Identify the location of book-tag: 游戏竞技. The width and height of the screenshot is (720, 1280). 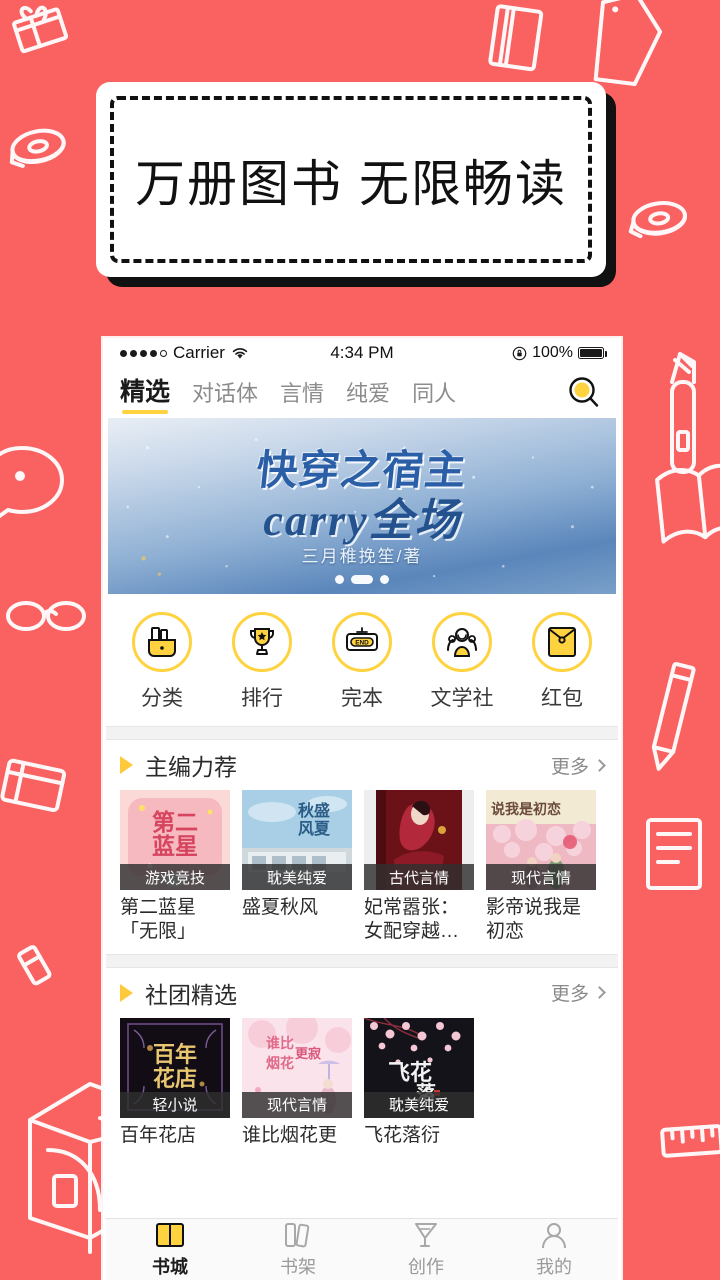
(175, 877).